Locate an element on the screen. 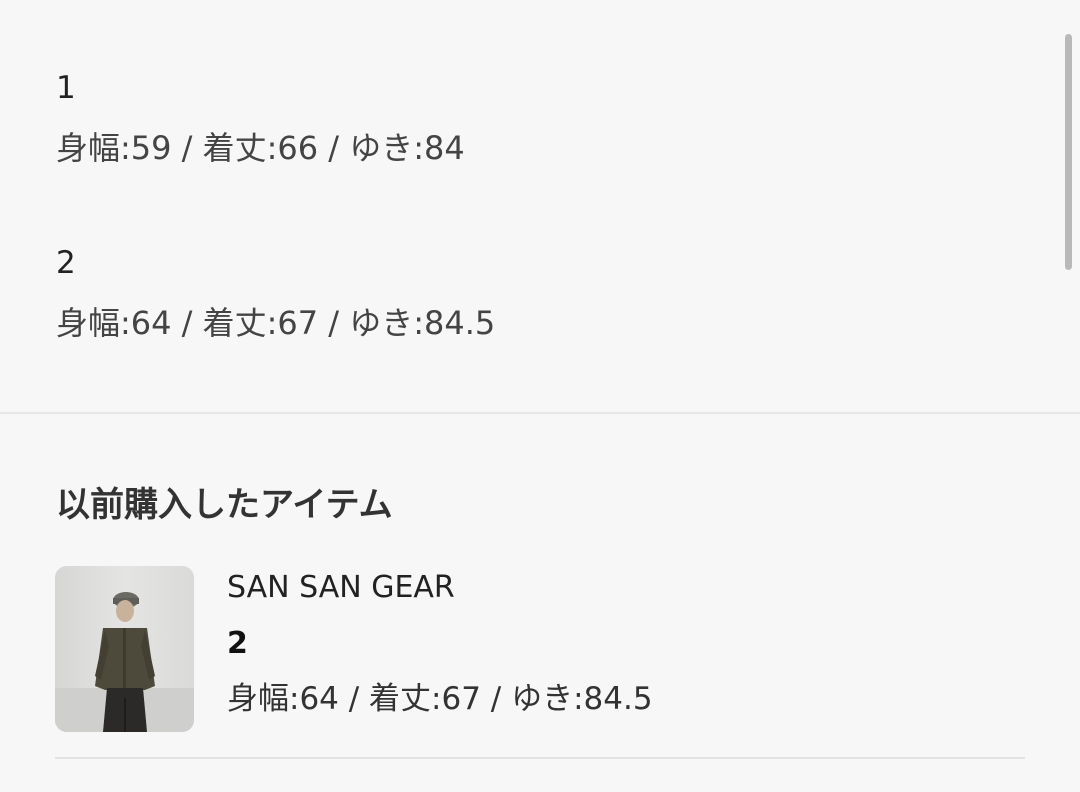 The height and width of the screenshot is (792, 1080). previous-purchases-title: 以前購入したアイテム is located at coordinates (224, 505).